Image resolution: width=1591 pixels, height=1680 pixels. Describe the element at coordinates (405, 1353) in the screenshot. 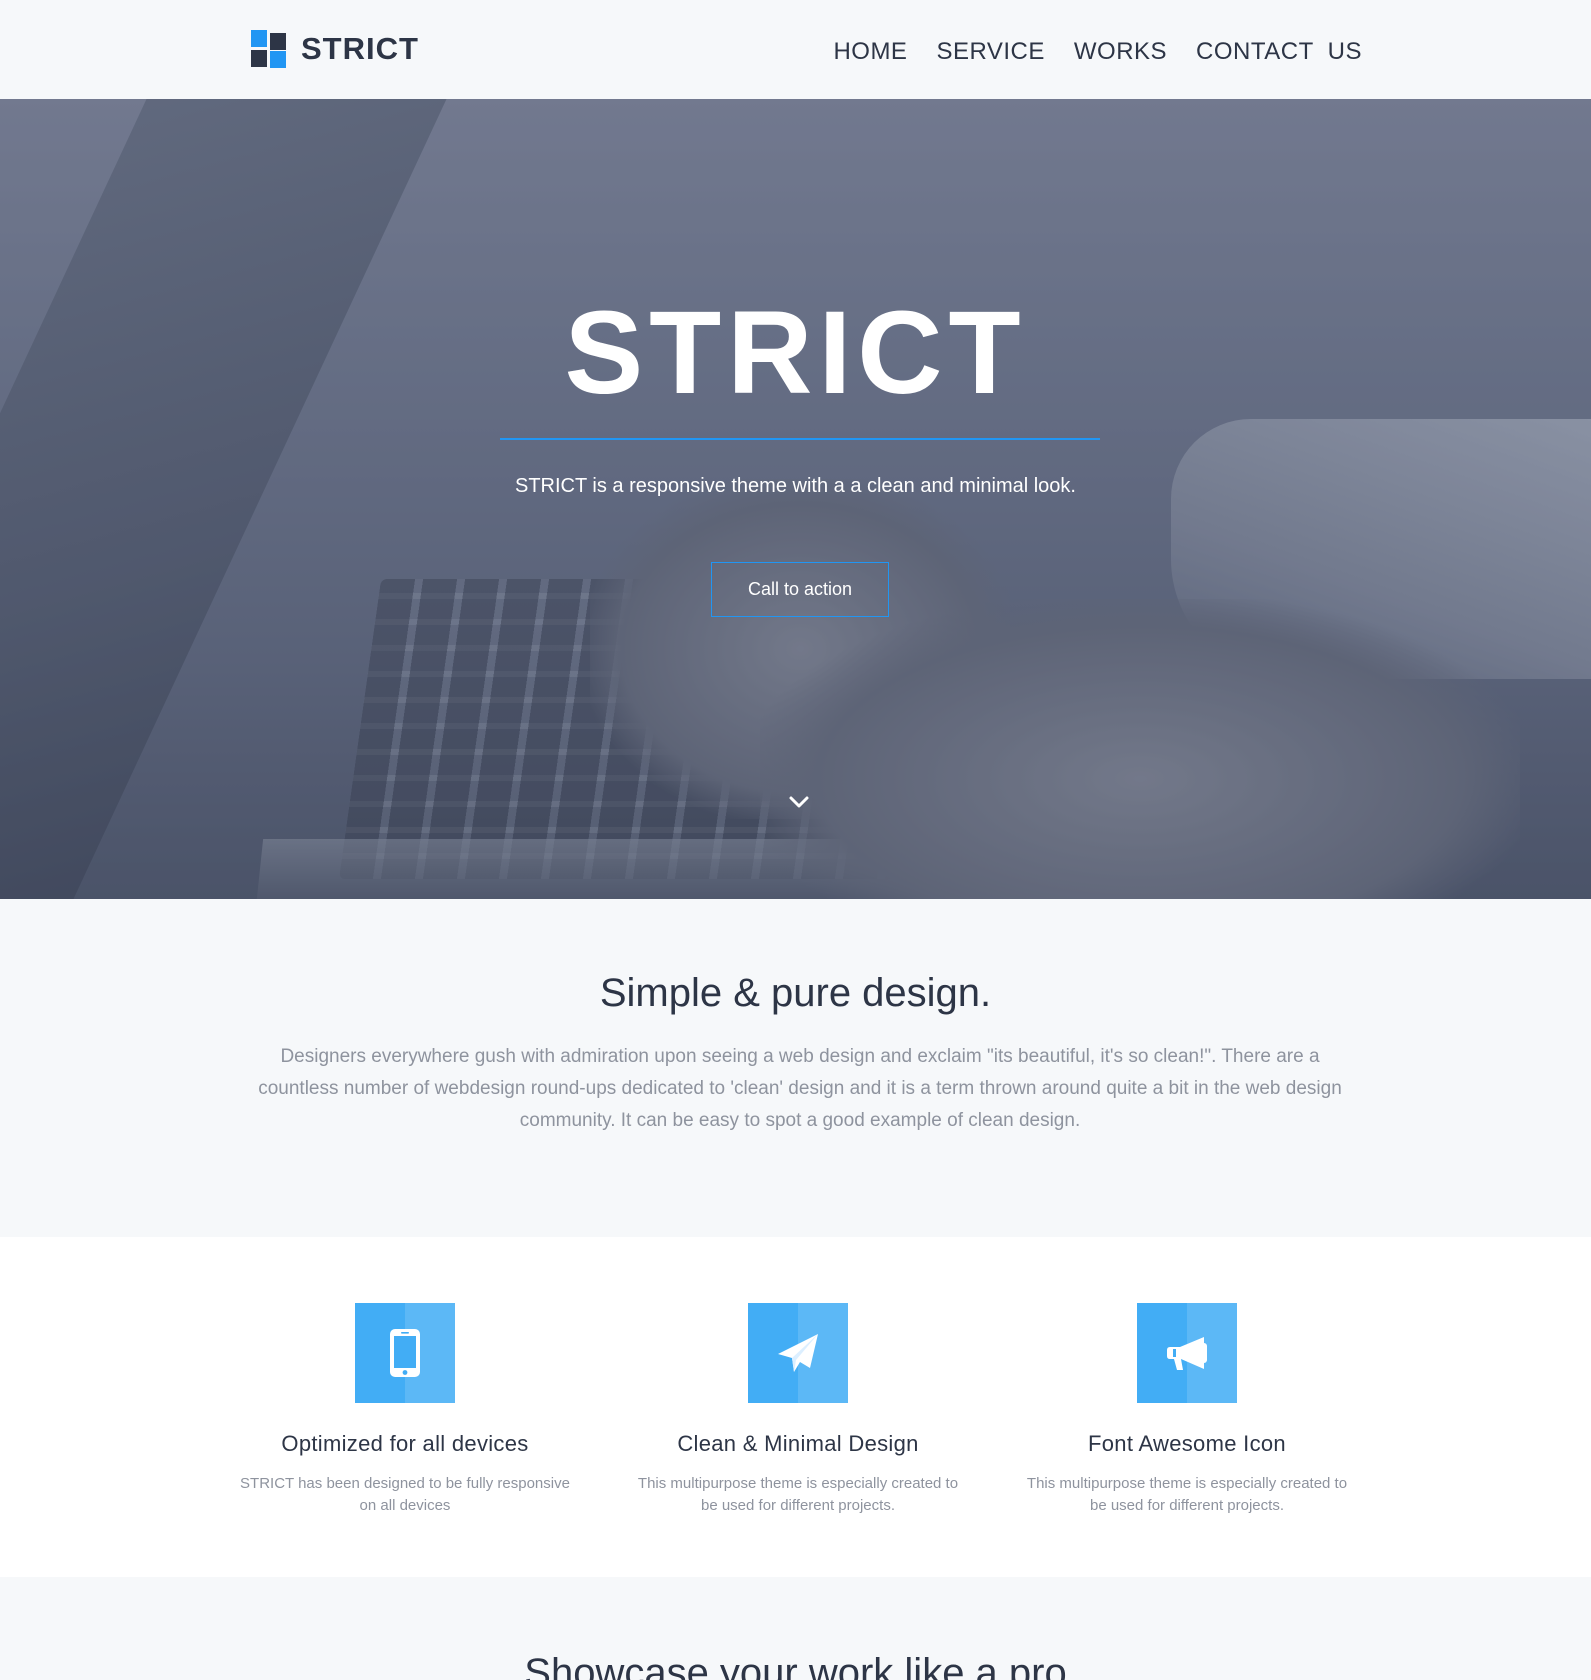

I see `mobile-phone-icon` at that location.